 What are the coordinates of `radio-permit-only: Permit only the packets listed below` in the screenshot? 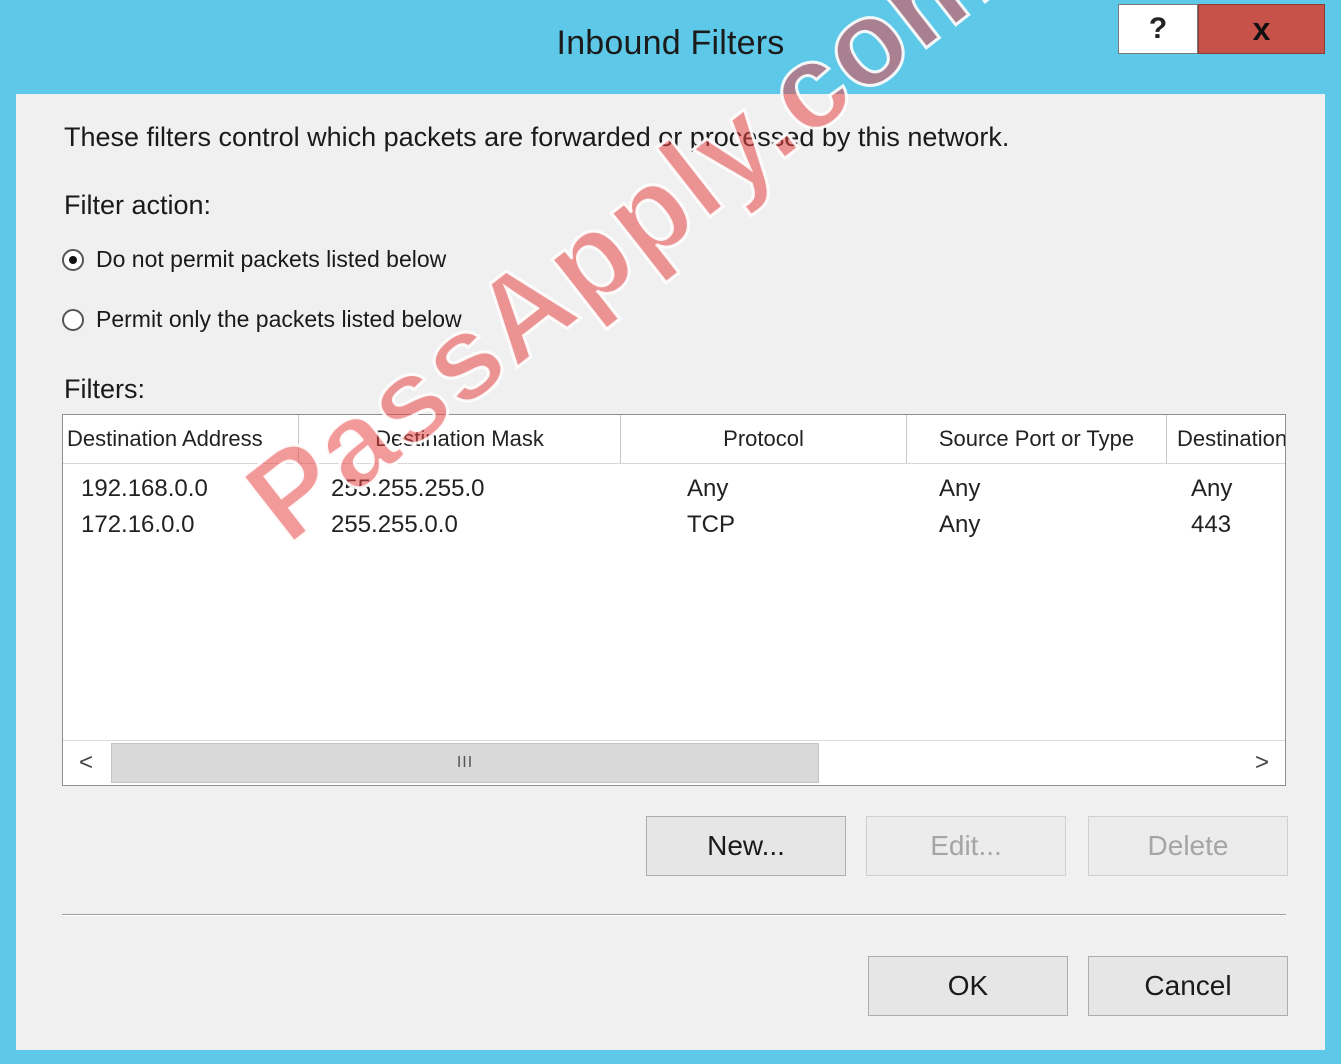 It's located at (262, 319).